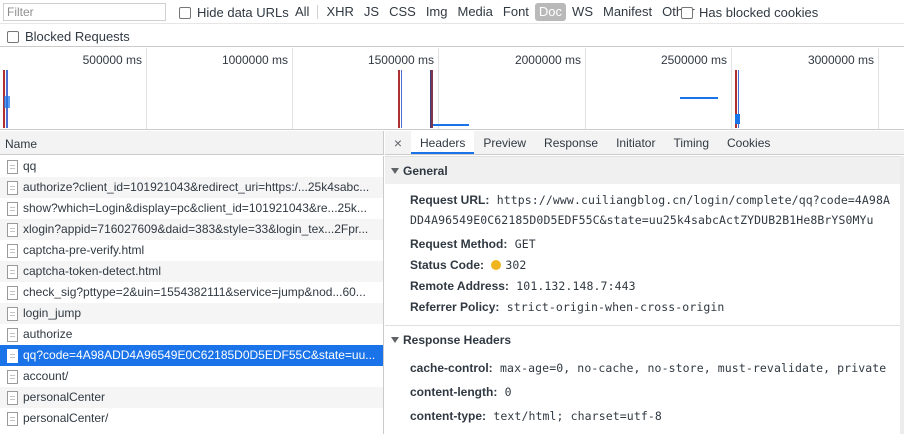 The height and width of the screenshot is (434, 904). Describe the element at coordinates (644, 242) in the screenshot. I see `request-method-row: Request Method: GET` at that location.